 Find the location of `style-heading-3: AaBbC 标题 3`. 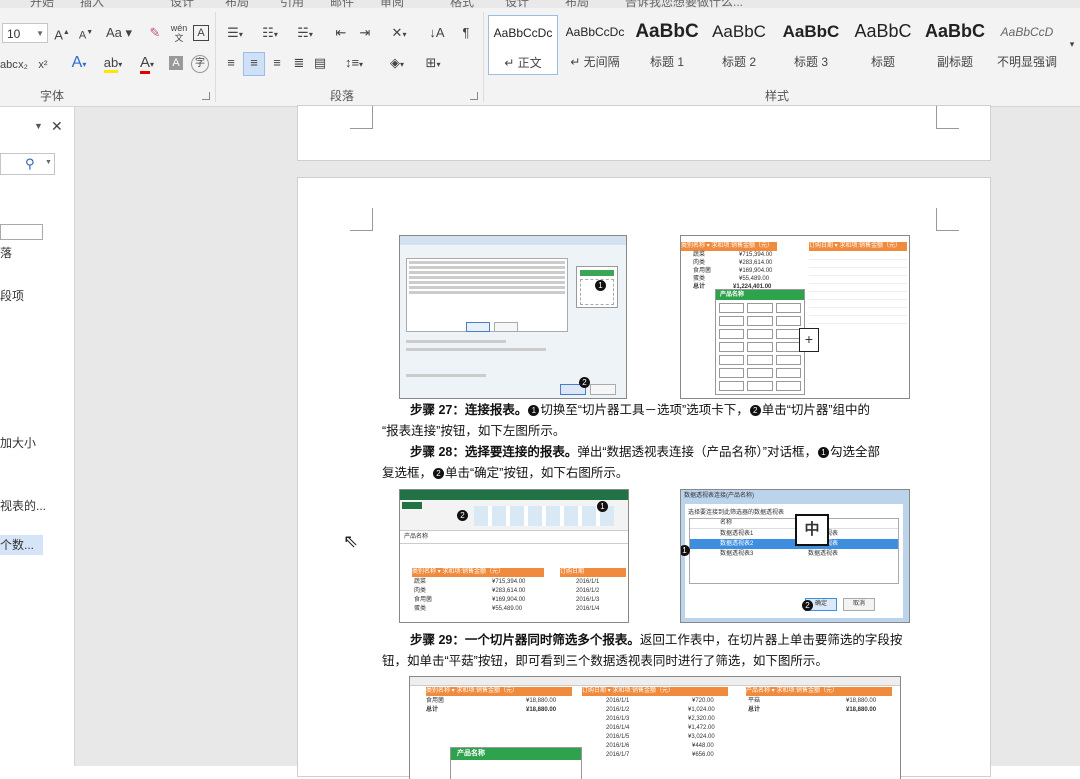

style-heading-3: AaBbC 标题 3 is located at coordinates (811, 45).